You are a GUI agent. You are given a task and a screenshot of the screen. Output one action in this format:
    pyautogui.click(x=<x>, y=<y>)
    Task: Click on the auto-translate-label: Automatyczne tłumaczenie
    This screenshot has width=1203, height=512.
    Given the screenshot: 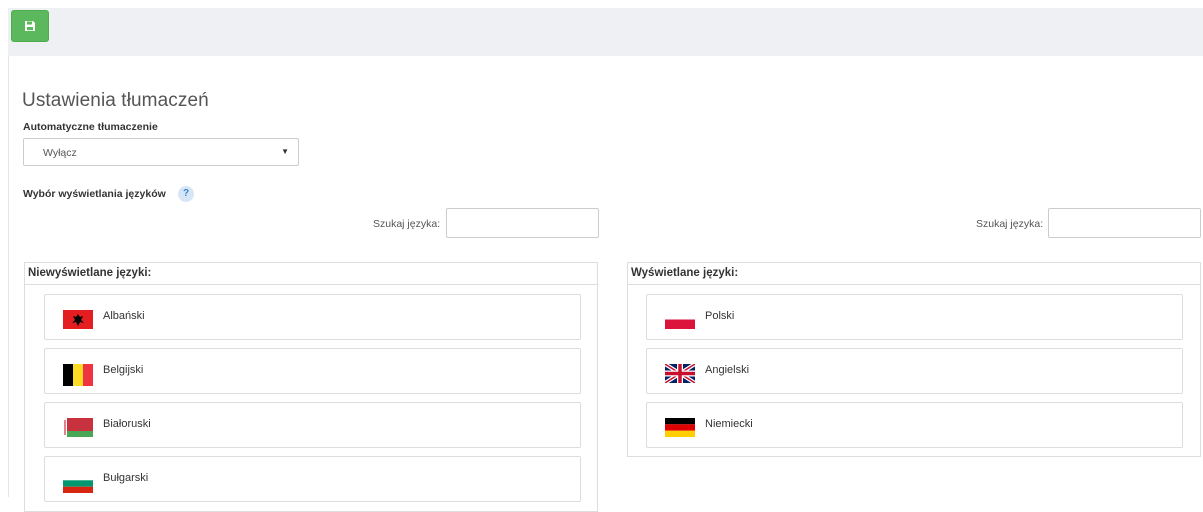 What is the action you would take?
    pyautogui.click(x=90, y=127)
    